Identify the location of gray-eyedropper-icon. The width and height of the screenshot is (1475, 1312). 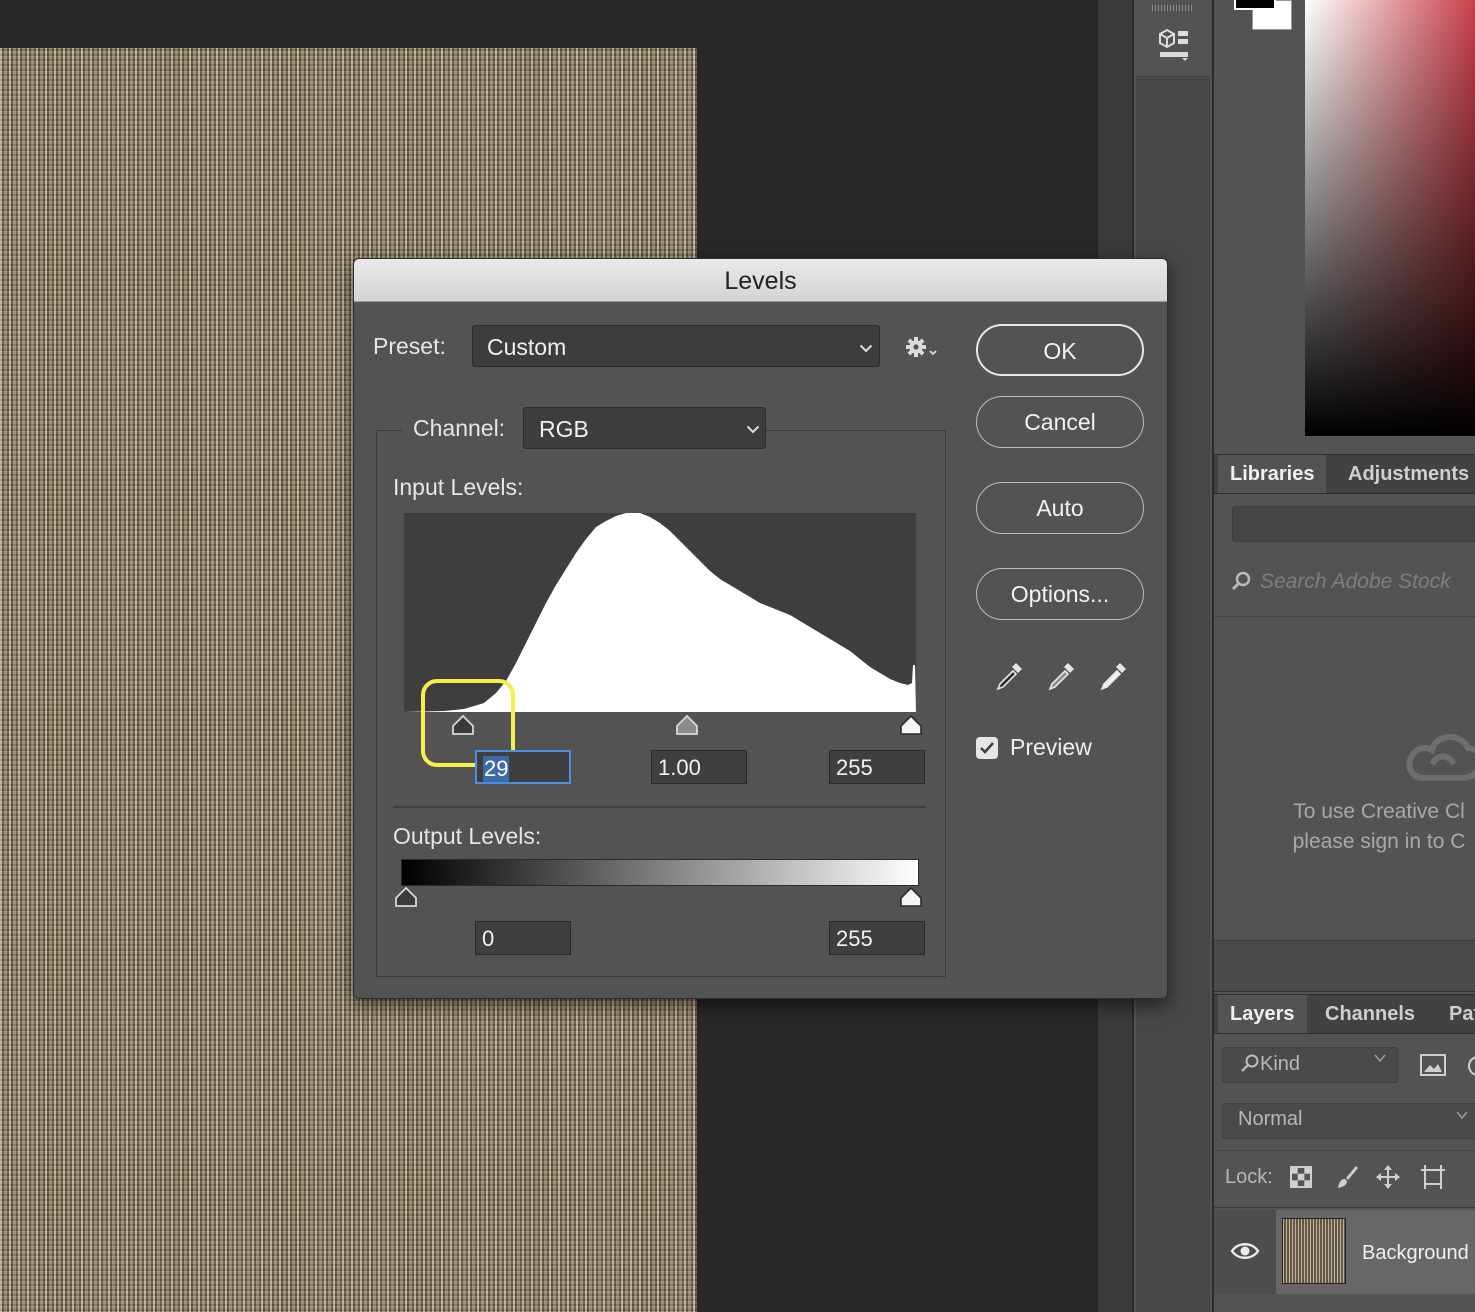
(1061, 676).